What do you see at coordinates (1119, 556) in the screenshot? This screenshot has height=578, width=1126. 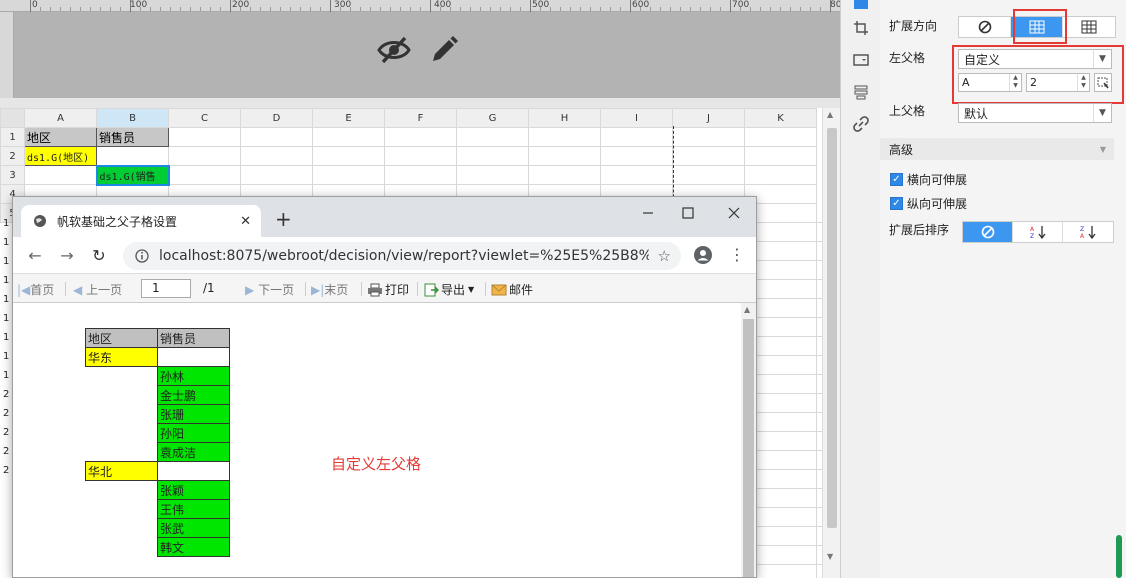 I see `panel-scrollbar` at bounding box center [1119, 556].